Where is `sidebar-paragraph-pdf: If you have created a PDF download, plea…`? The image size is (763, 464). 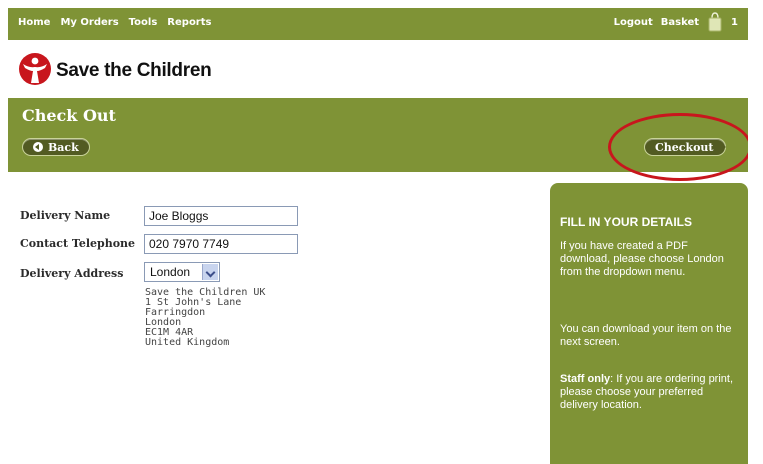
sidebar-paragraph-pdf: If you have created a PDF download, plea… is located at coordinates (642, 259).